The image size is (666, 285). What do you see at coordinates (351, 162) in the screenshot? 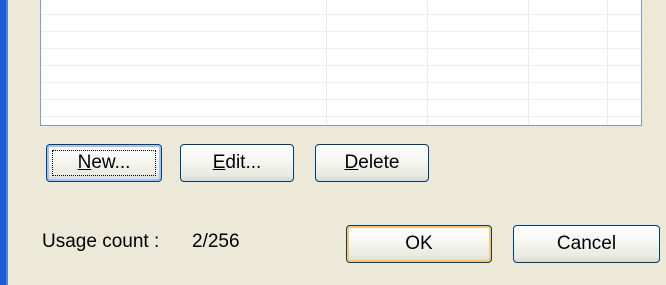
I see `delete-button-mnemonic: D` at bounding box center [351, 162].